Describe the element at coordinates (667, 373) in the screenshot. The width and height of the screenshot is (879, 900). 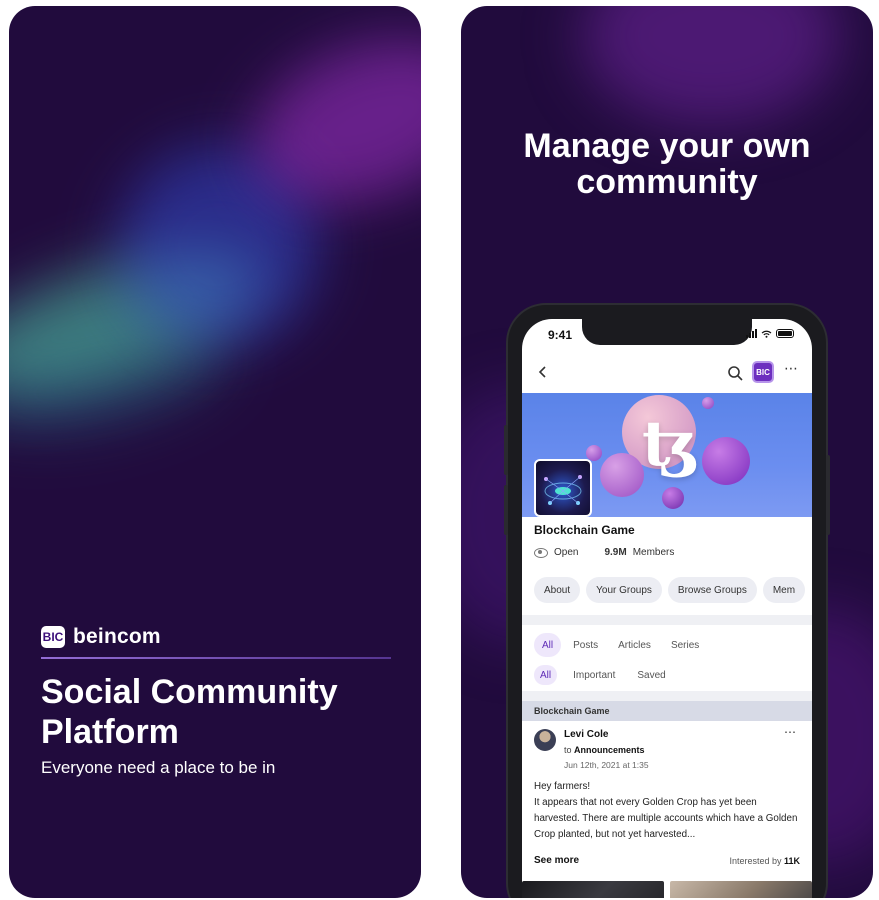
I see `top-nav: BIC ⋯` at that location.